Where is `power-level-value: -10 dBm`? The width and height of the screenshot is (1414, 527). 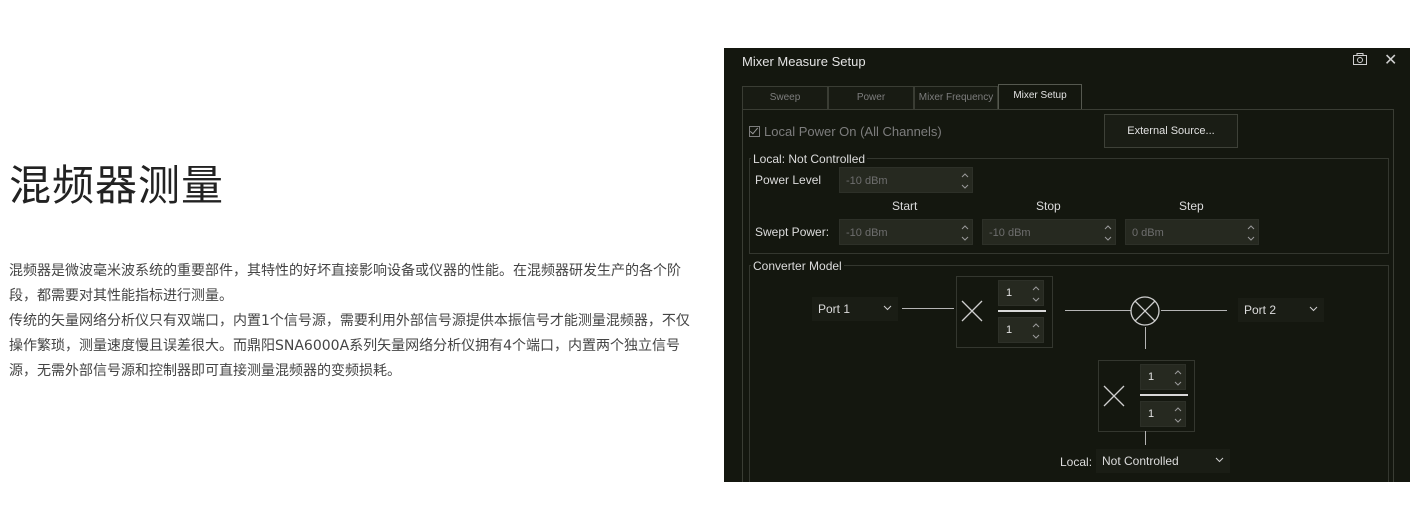
power-level-value: -10 dBm is located at coordinates (867, 181).